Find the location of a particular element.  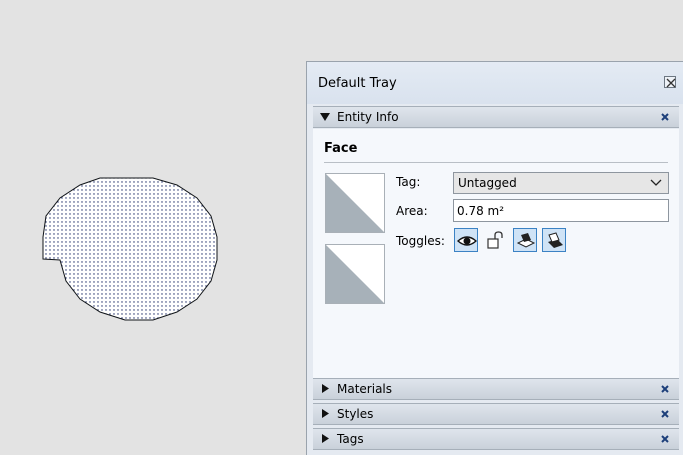

tags-panel-header: Tags is located at coordinates (496, 439).